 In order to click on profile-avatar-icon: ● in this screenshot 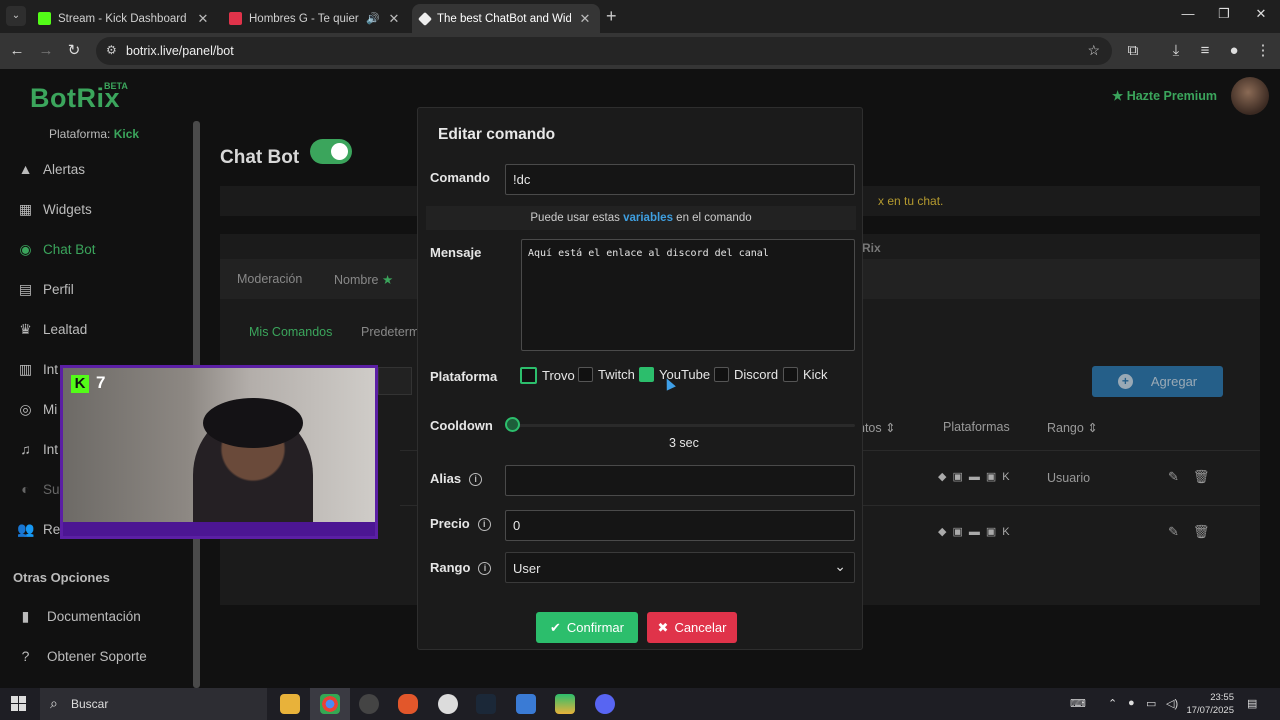, I will do `click(1234, 51)`.